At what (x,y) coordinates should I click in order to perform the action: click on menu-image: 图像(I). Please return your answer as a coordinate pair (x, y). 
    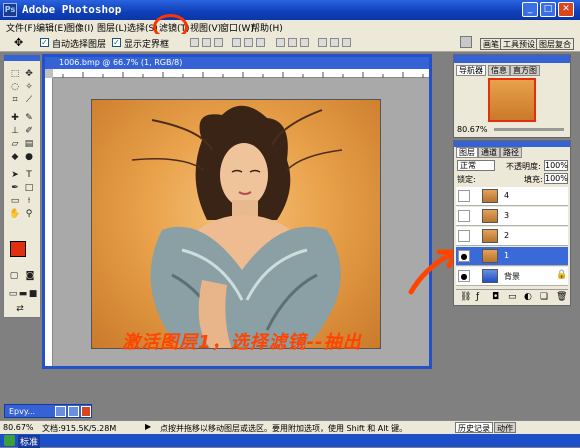
    Looking at the image, I should click on (80, 27).